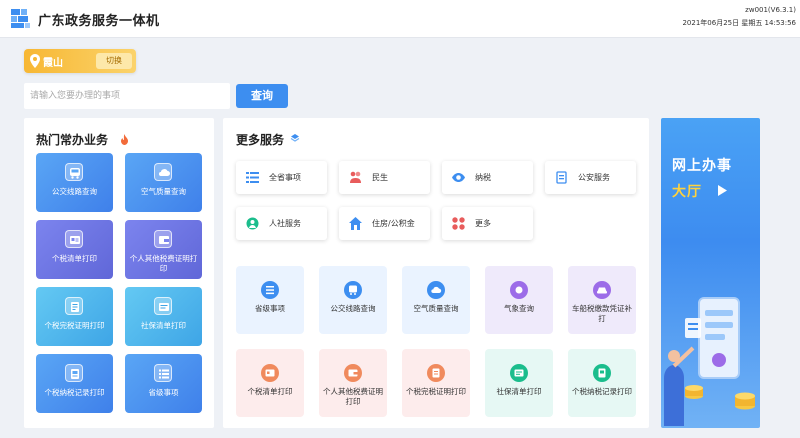 The image size is (800, 438). What do you see at coordinates (74, 258) in the screenshot?
I see `hot-item-label: 个税清单打印` at bounding box center [74, 258].